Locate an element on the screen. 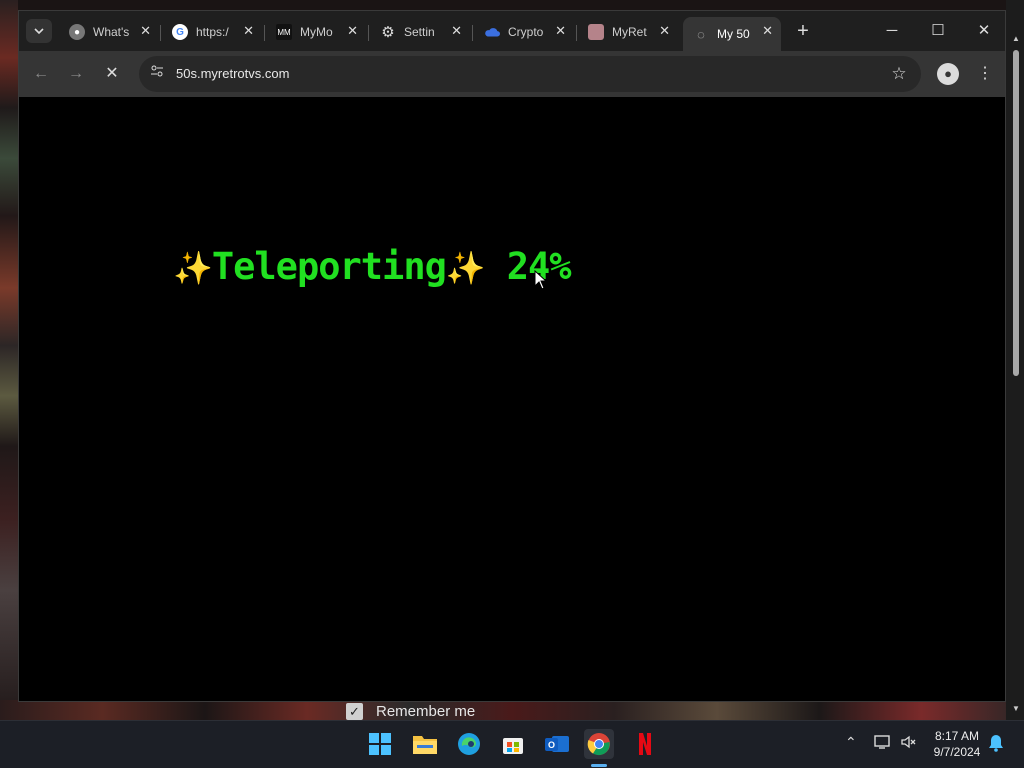  scrollbar: ▲ ▼ is located at coordinates (1016, 377).